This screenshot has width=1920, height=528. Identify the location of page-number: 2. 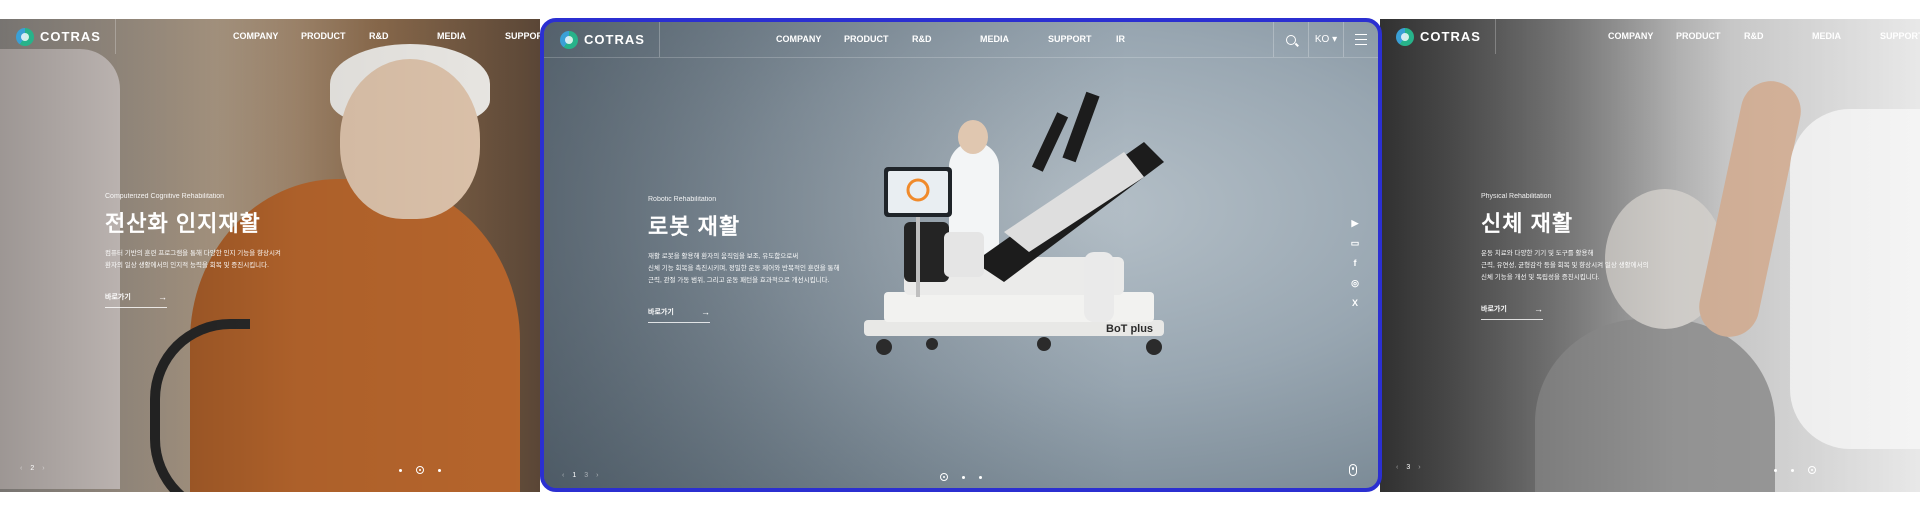
(32, 468).